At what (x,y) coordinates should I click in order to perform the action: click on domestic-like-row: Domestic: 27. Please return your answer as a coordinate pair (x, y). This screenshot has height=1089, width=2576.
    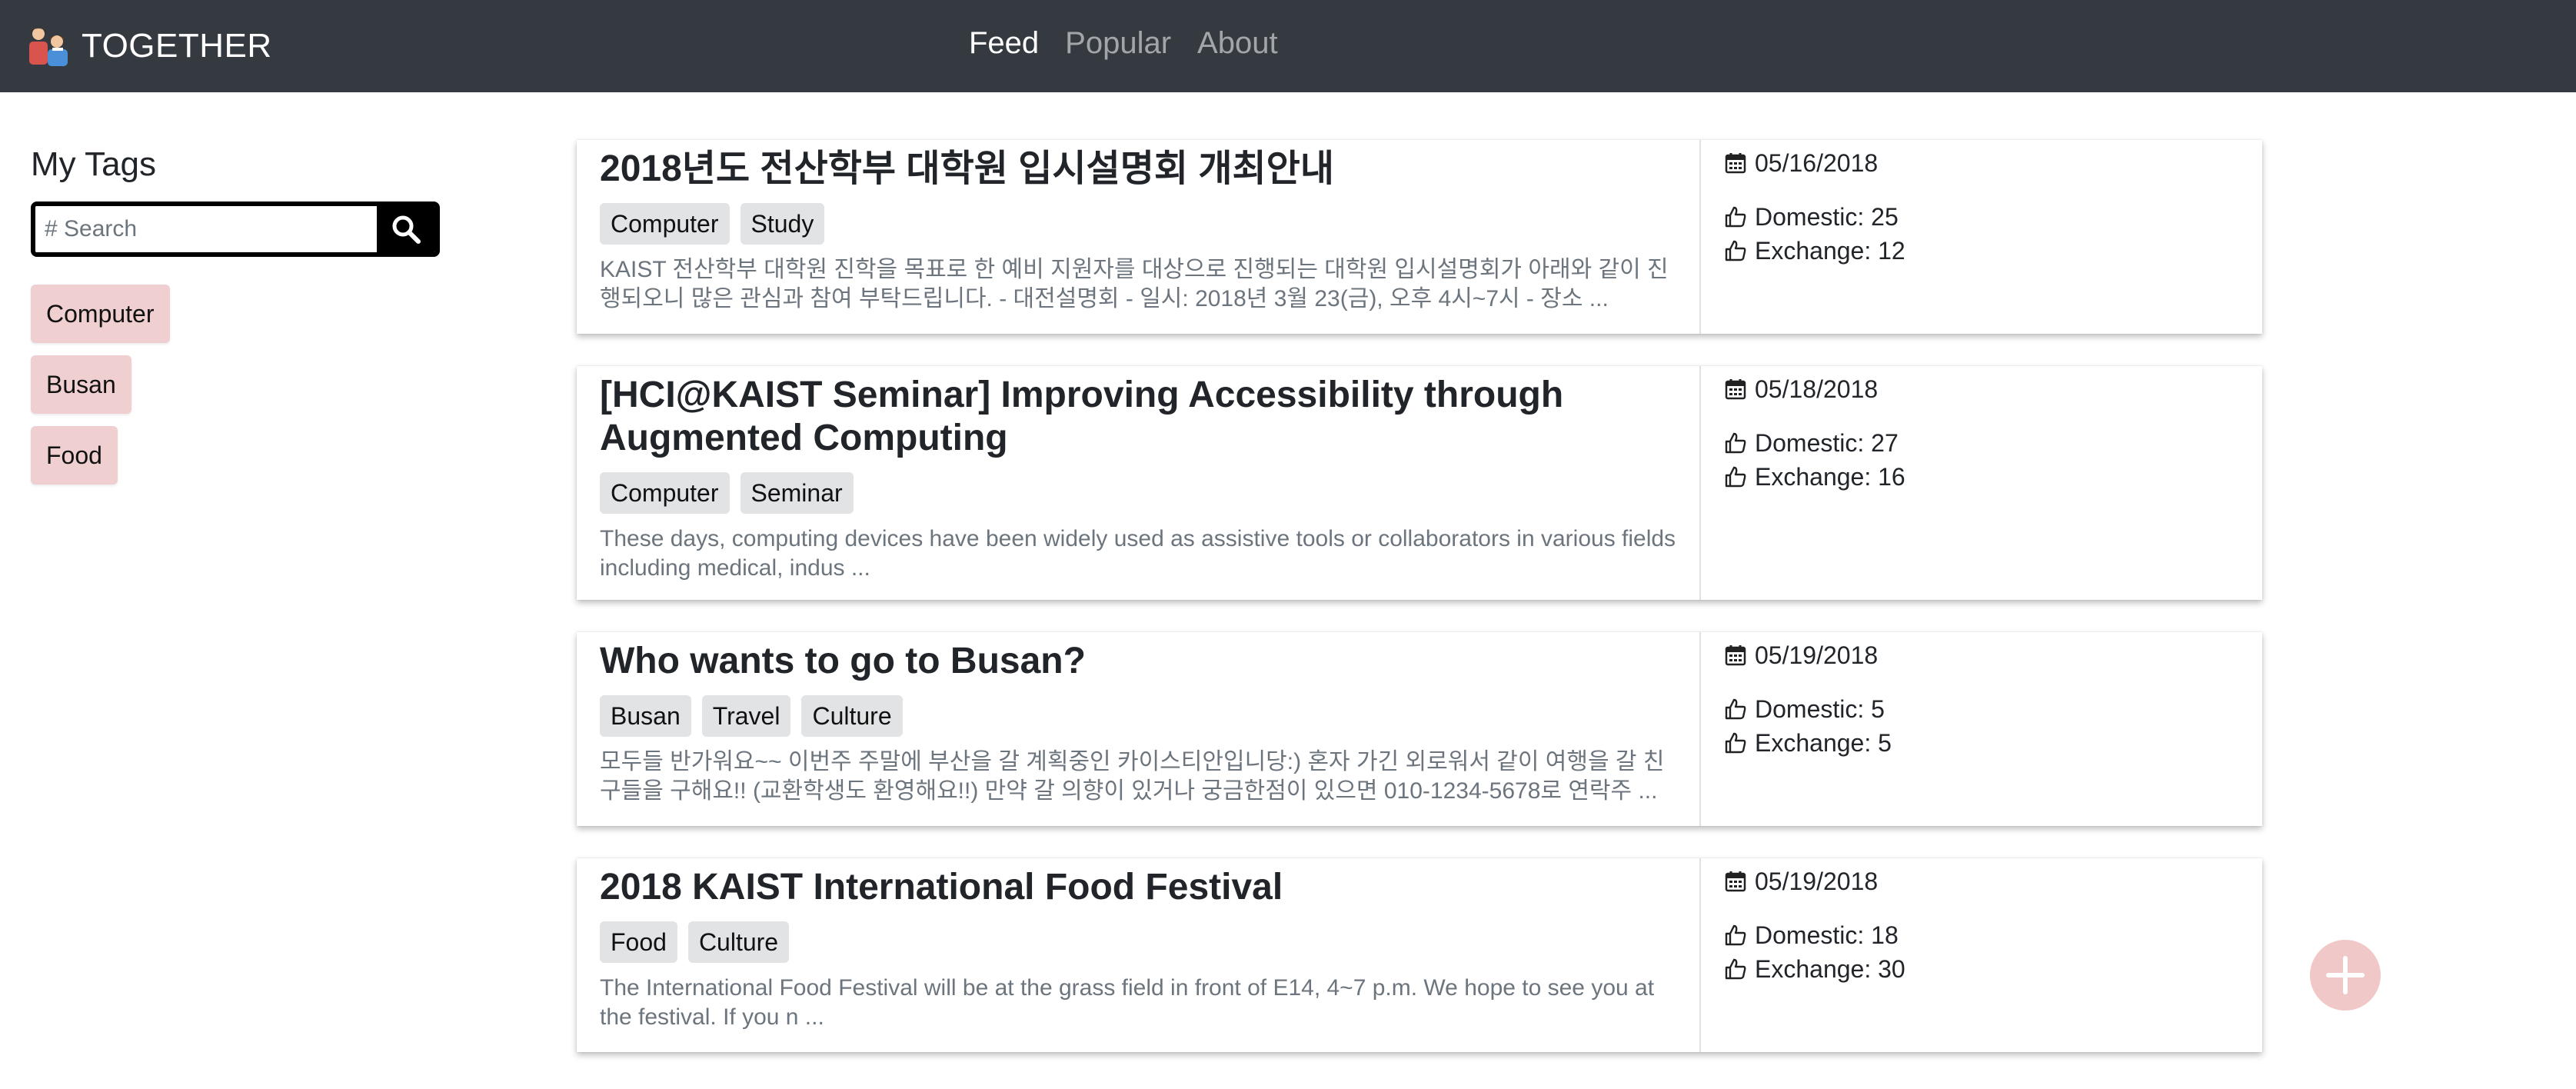
    Looking at the image, I should click on (1993, 443).